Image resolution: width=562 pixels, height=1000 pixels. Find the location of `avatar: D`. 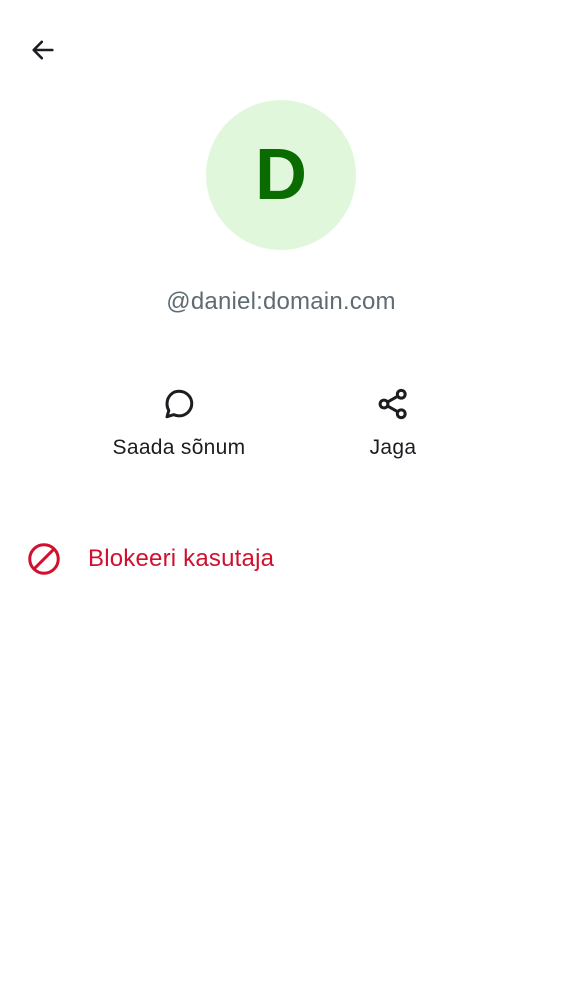

avatar: D is located at coordinates (281, 175).